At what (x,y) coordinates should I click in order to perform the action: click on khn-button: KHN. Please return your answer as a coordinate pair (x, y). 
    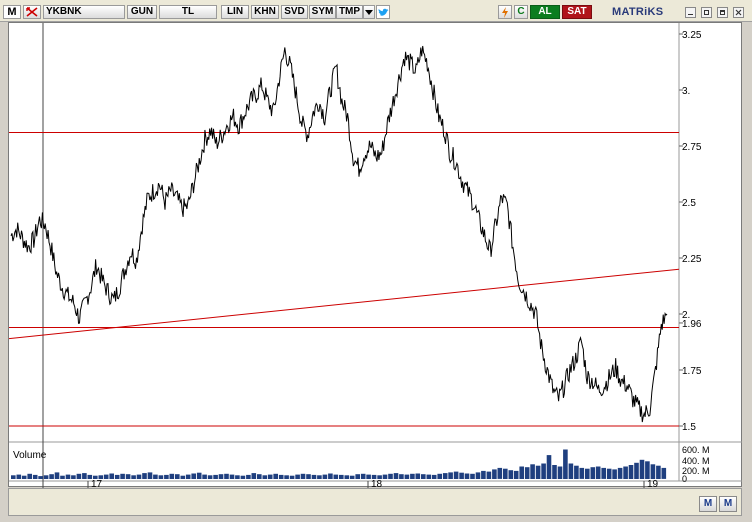
    Looking at the image, I should click on (265, 12).